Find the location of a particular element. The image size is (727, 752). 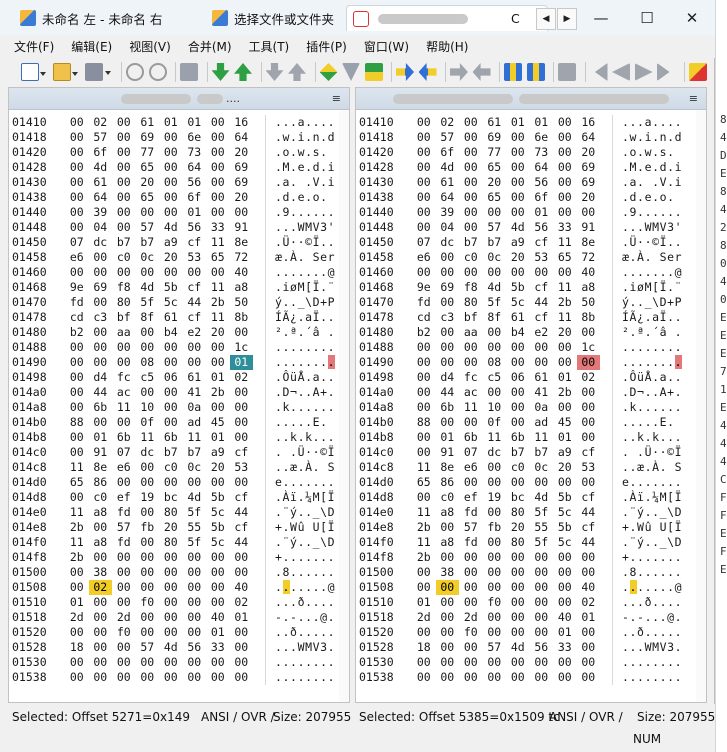

hex-byte: b7 is located at coordinates (148, 242).